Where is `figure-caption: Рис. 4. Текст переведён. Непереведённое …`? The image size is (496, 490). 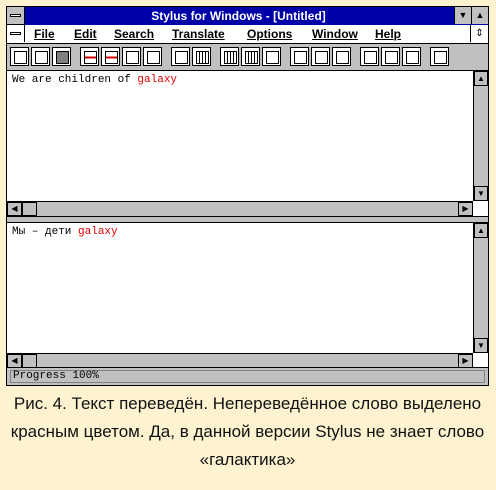 figure-caption: Рис. 4. Текст переведён. Непереведённое … is located at coordinates (247, 431).